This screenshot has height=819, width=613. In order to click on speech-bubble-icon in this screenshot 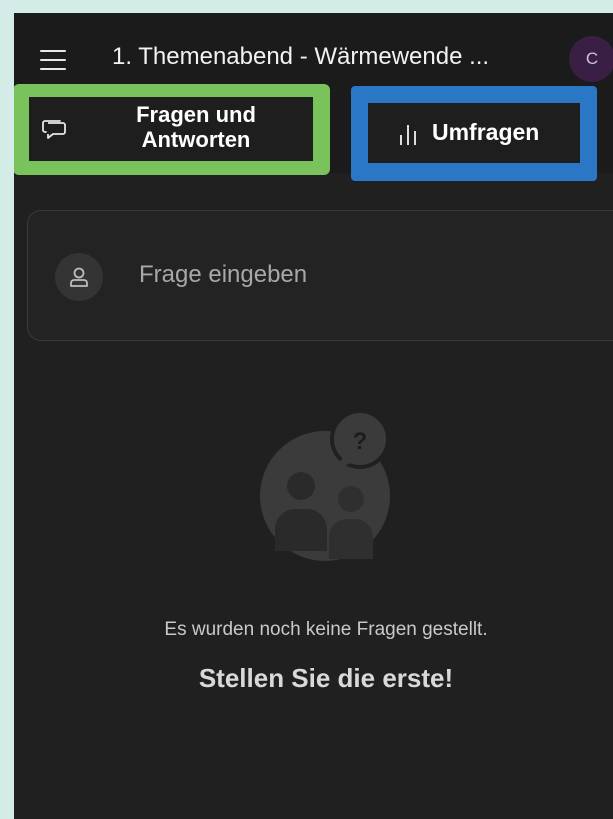, I will do `click(54, 129)`.